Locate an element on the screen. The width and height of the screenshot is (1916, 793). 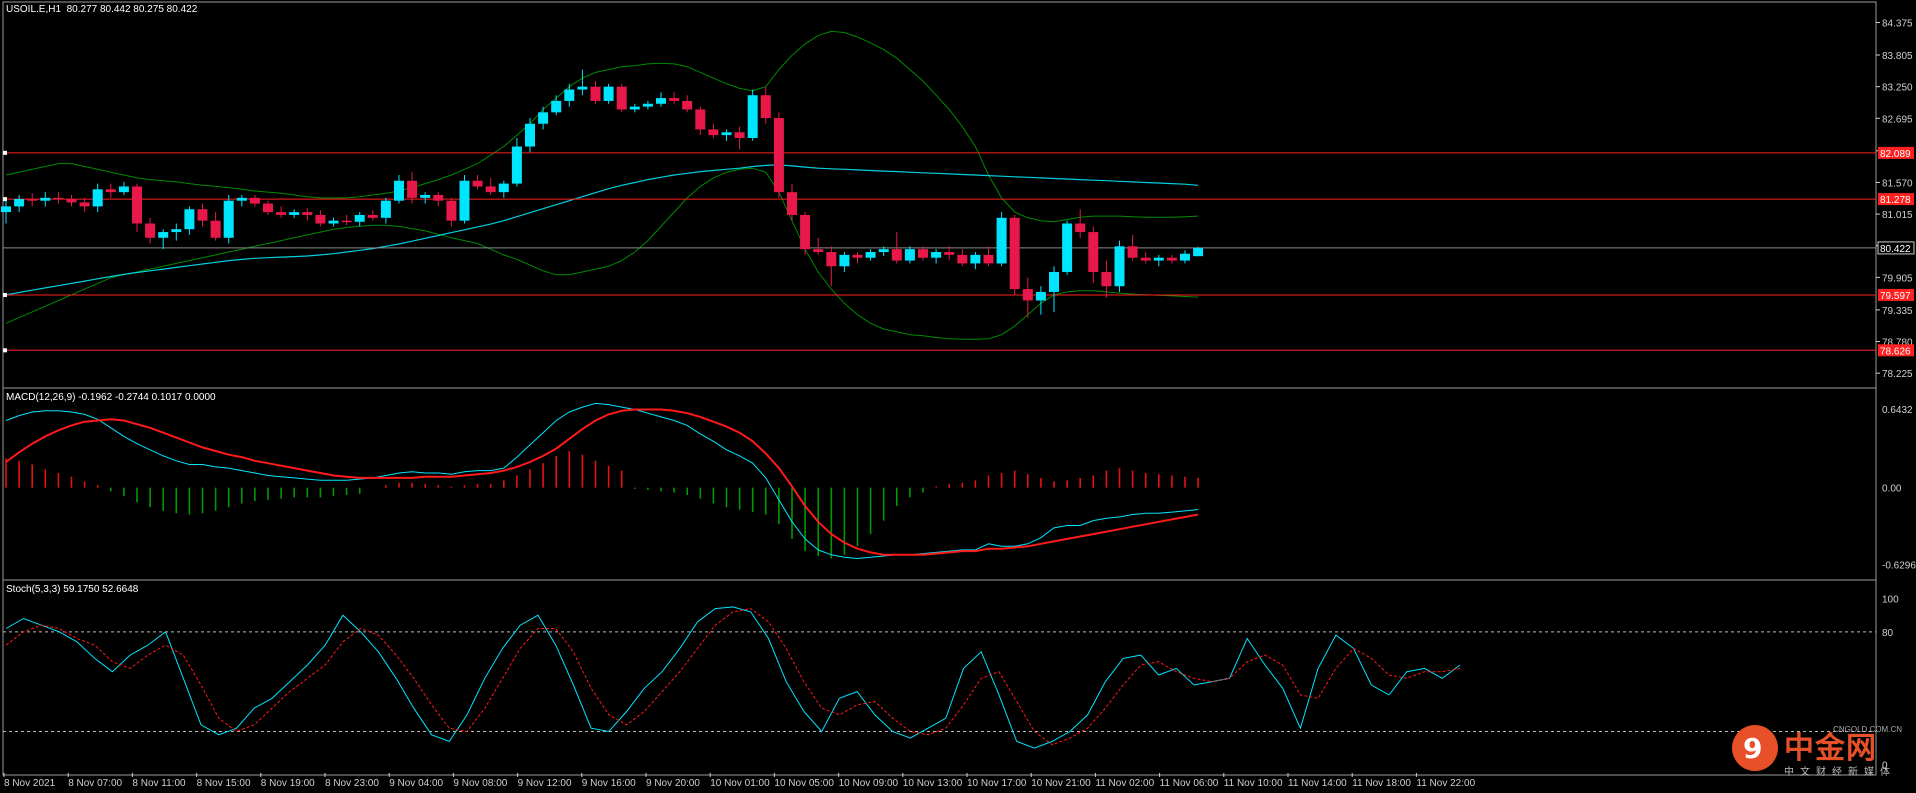
price-panel-header: USOIL.E,H1 80.277 80.442 80.275 80.422 is located at coordinates (102, 9).